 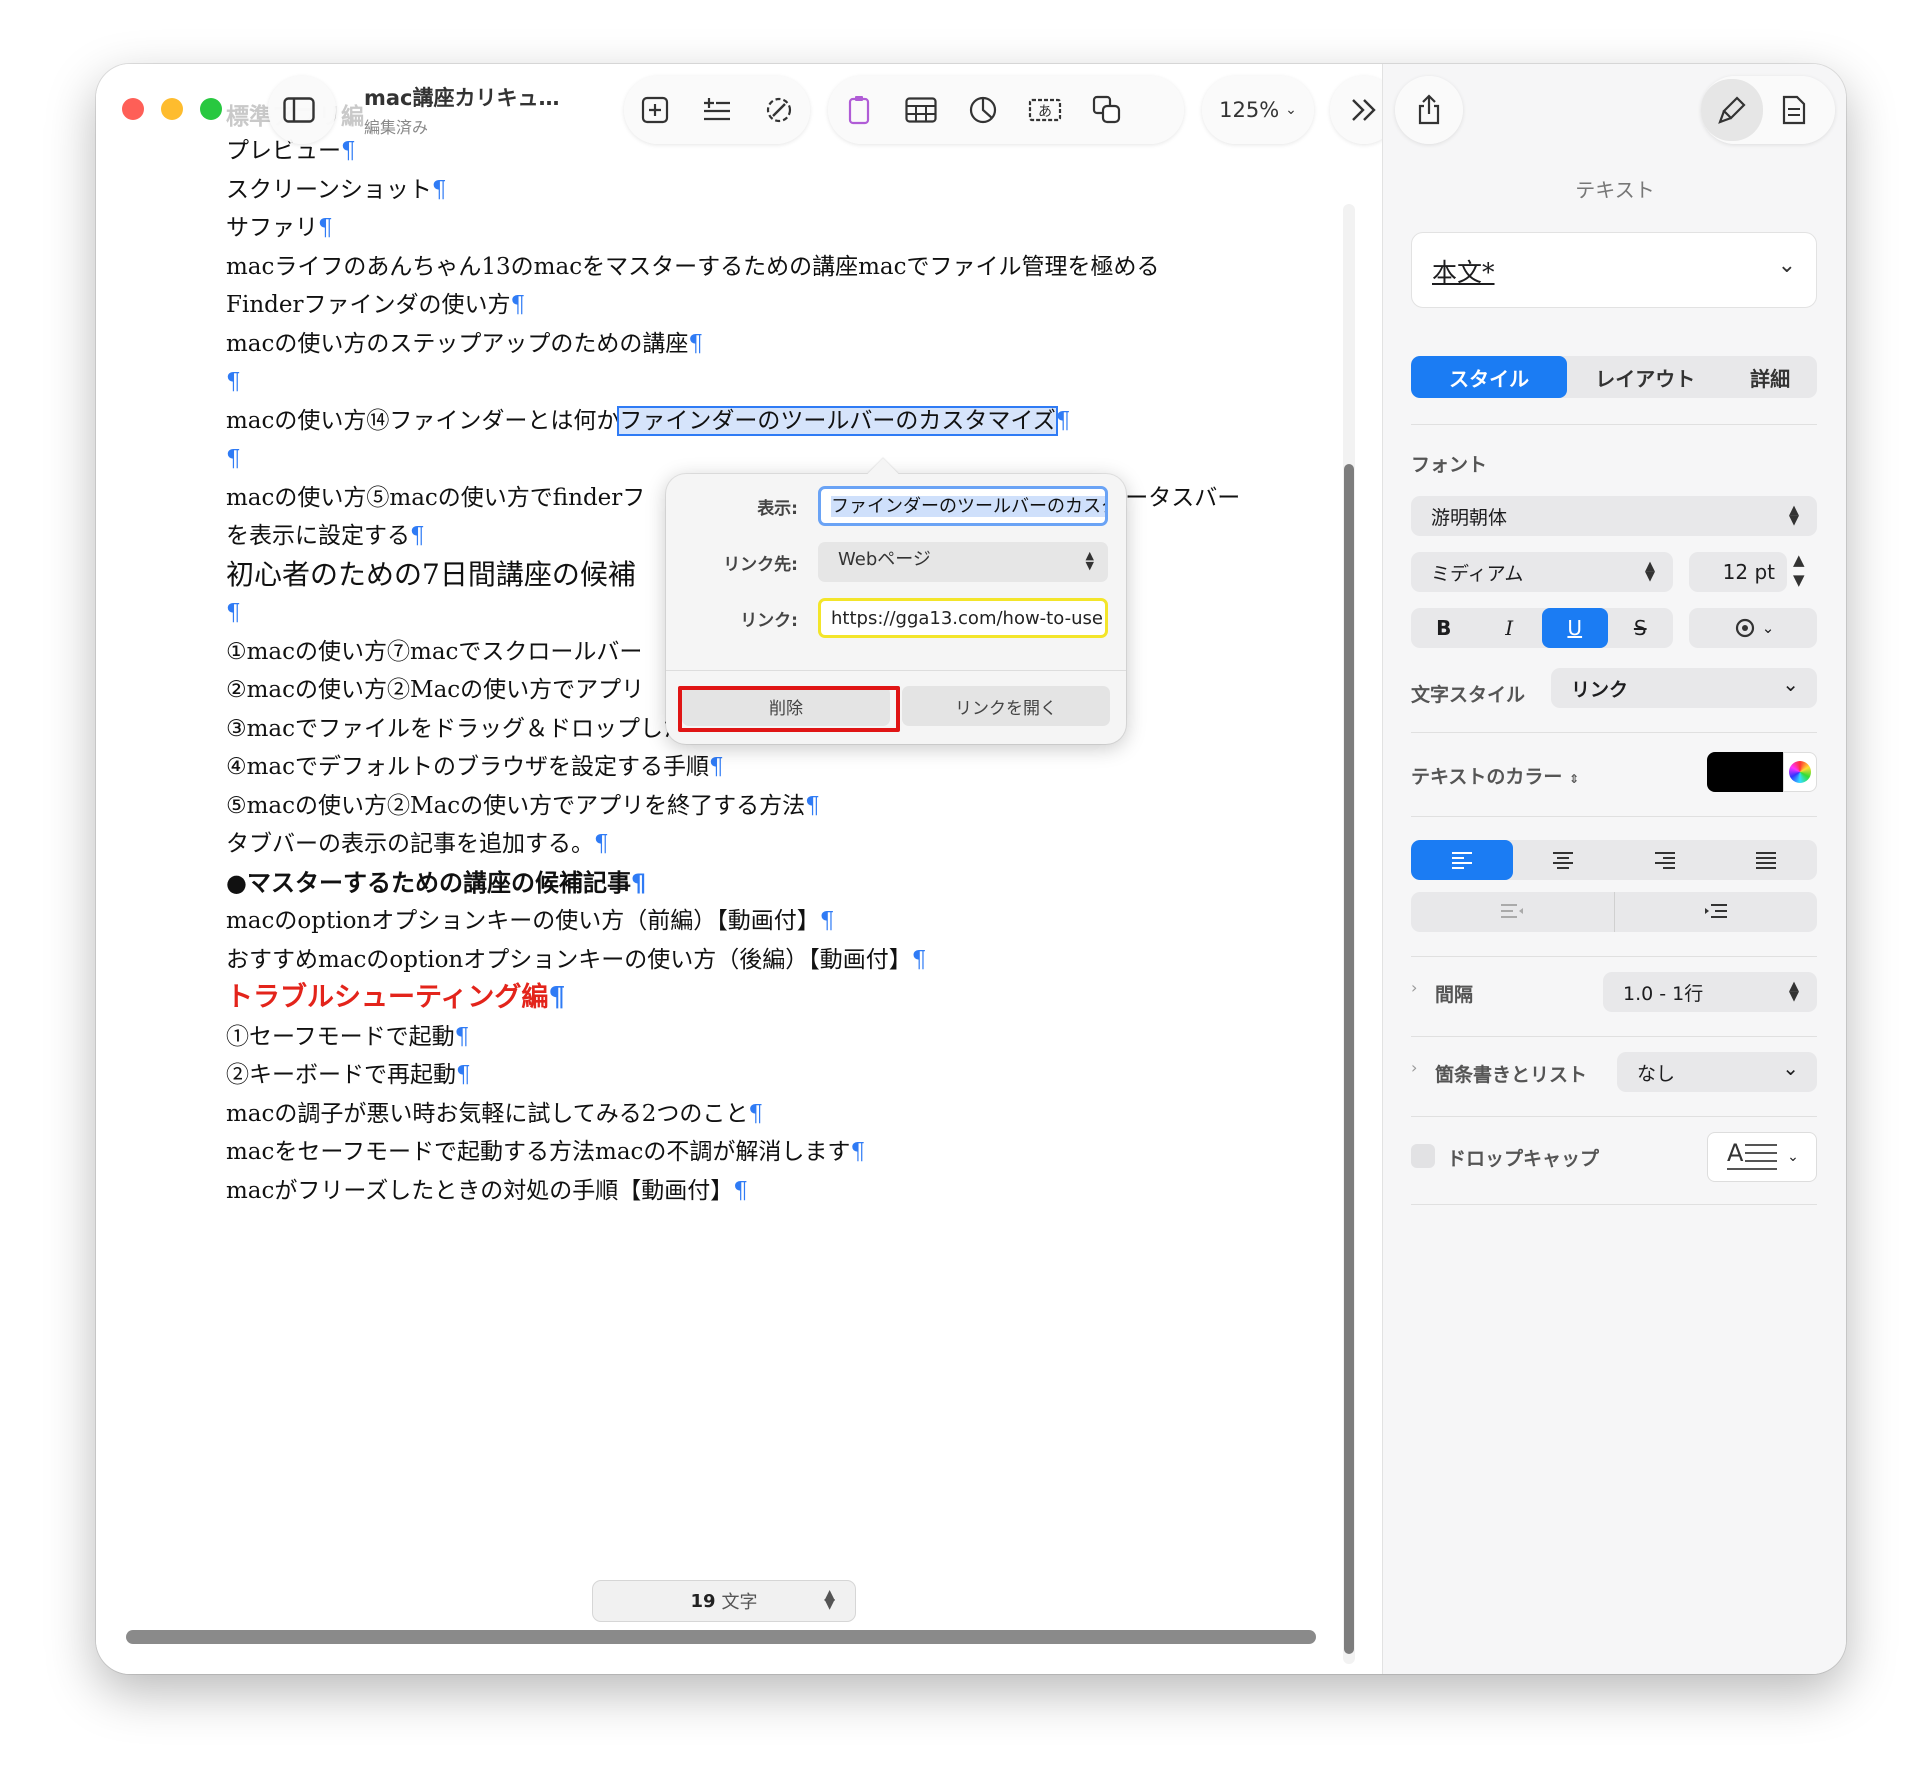 I want to click on document-icon, so click(x=1794, y=110).